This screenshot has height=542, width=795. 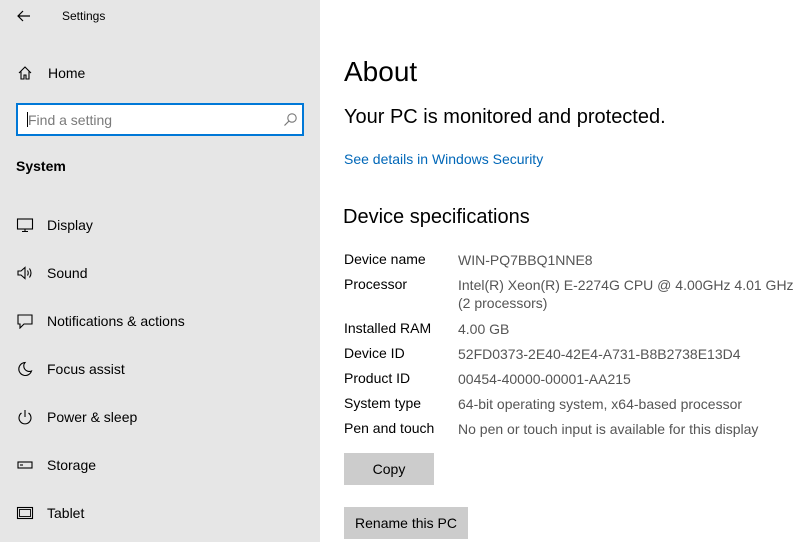 I want to click on power-icon, so click(x=25, y=417).